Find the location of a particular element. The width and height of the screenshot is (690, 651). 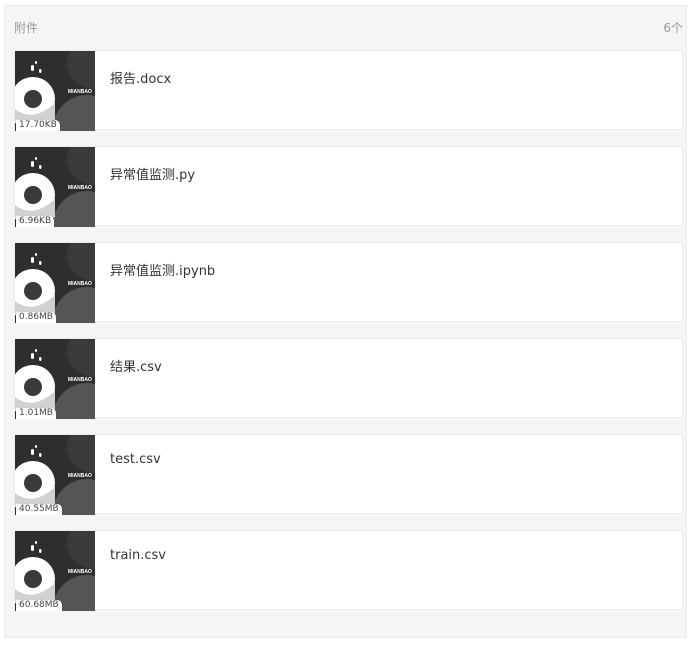

file-name: test.csv is located at coordinates (135, 459).